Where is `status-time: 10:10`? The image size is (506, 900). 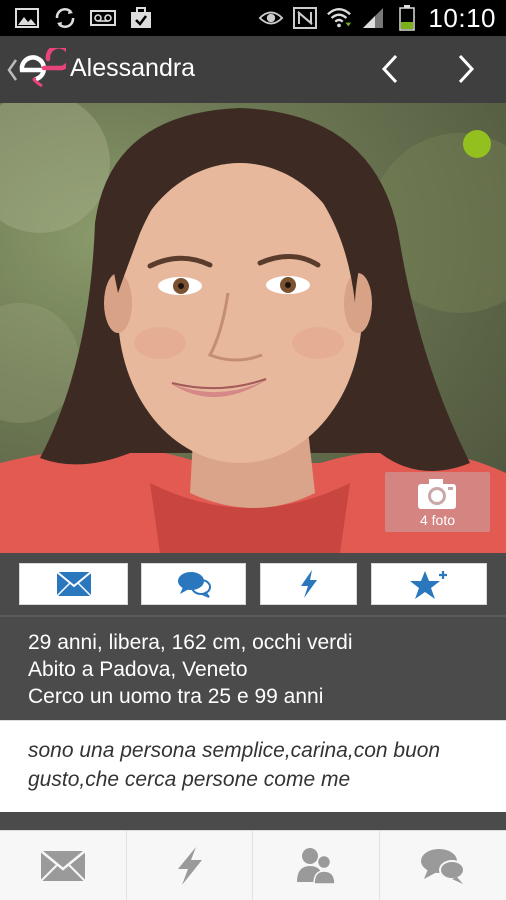
status-time: 10:10 is located at coordinates (462, 17).